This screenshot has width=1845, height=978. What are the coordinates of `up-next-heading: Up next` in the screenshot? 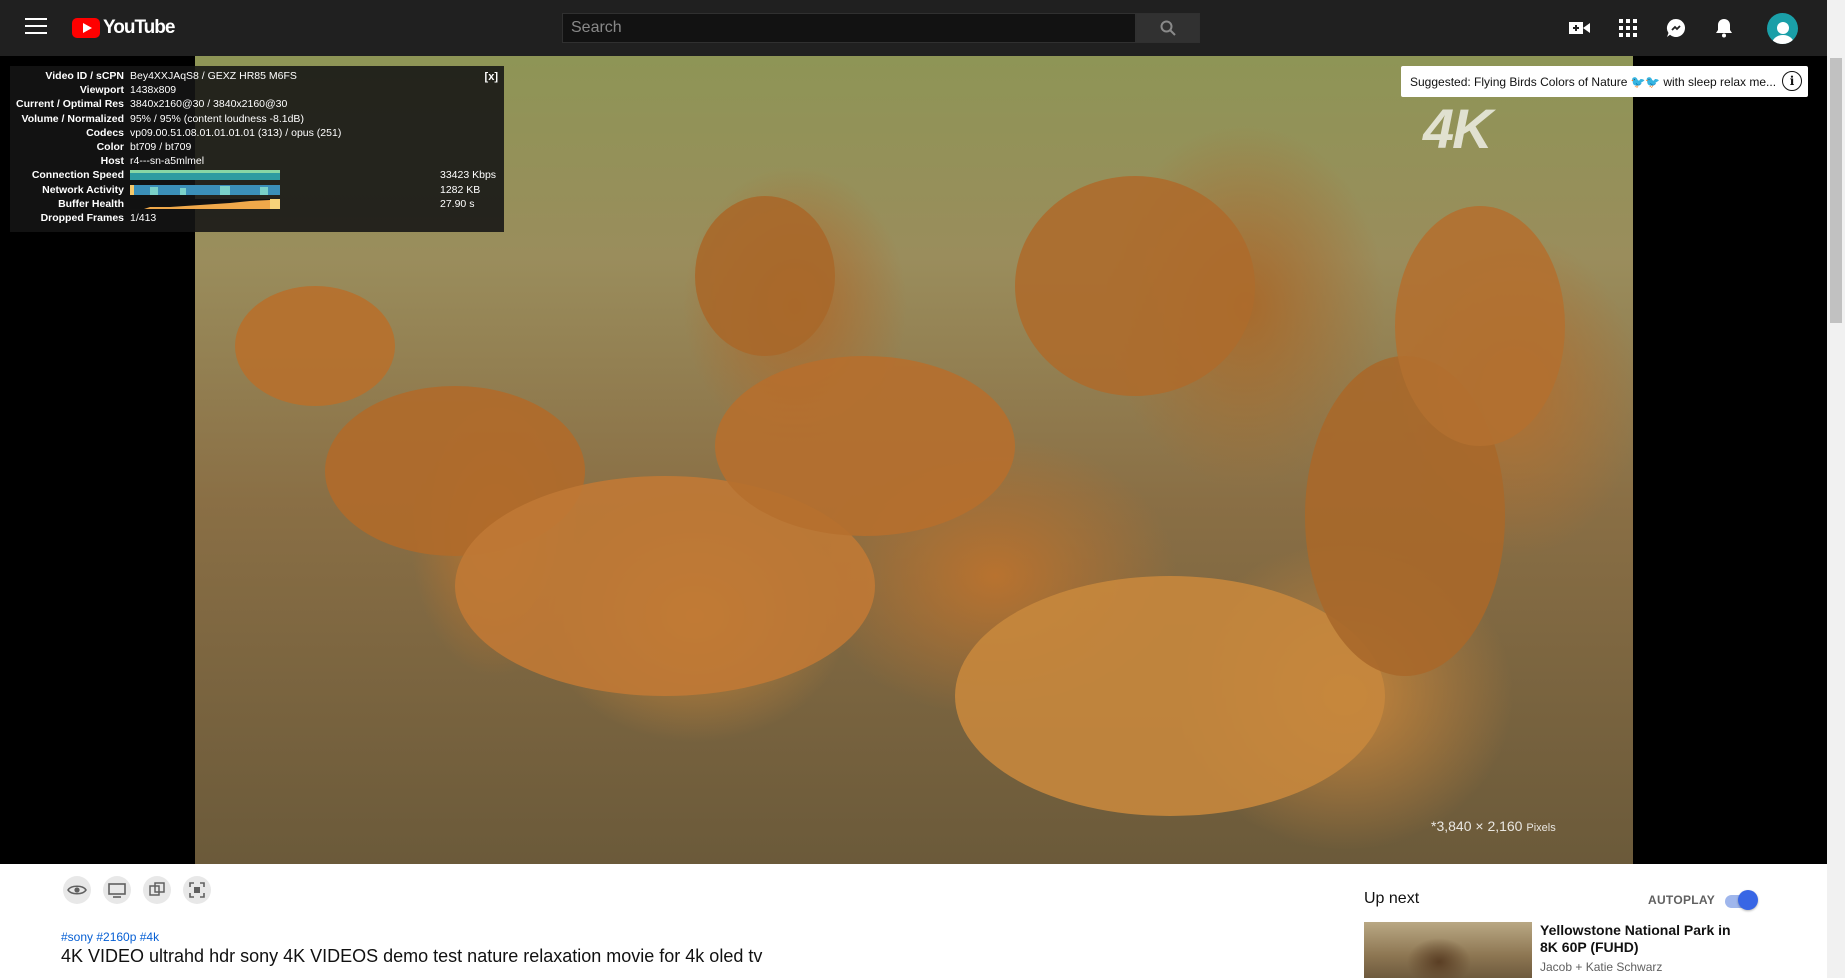 It's located at (1392, 898).